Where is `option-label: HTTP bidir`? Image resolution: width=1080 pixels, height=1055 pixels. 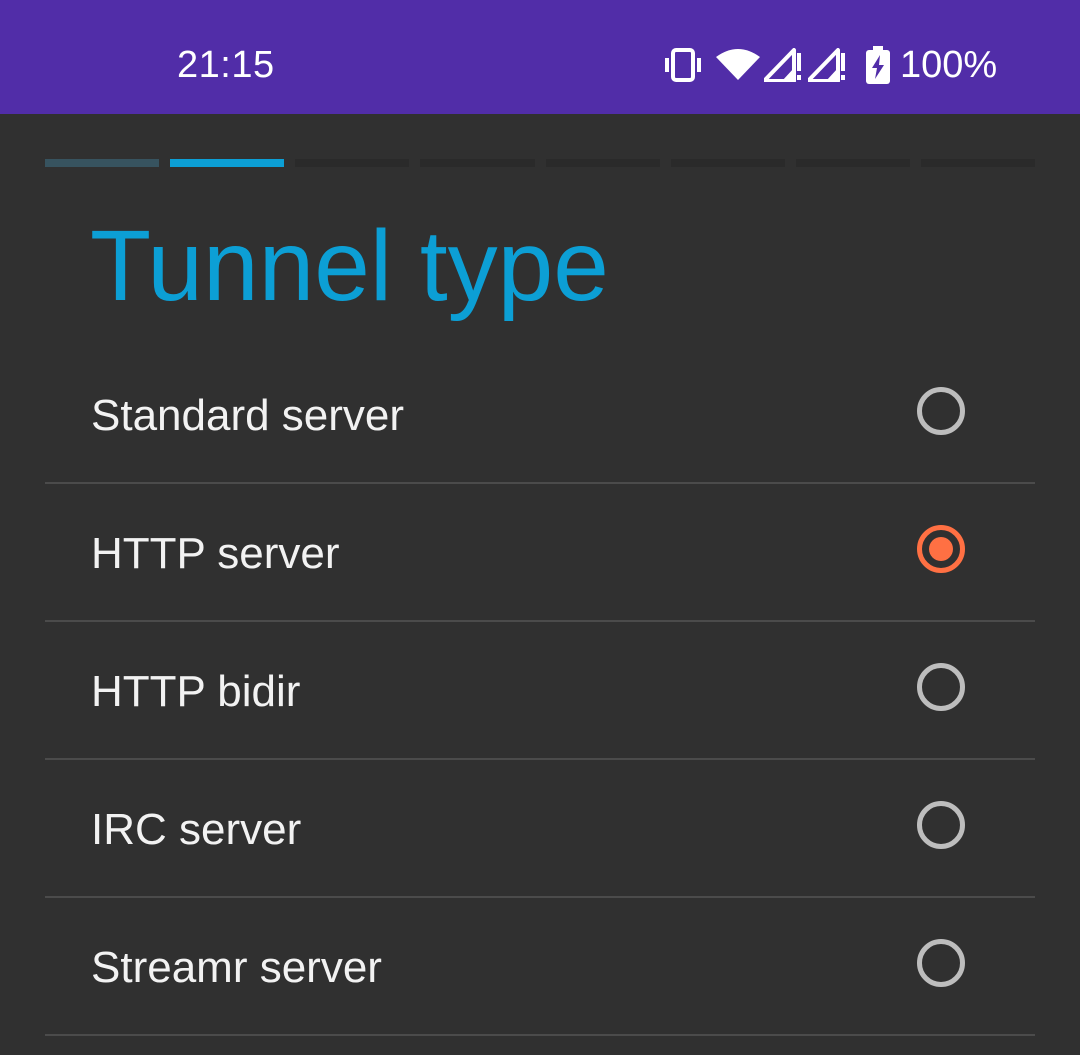
option-label: HTTP bidir is located at coordinates (196, 691).